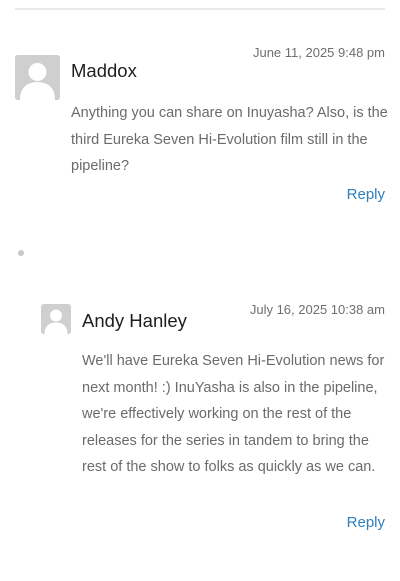  I want to click on divider, so click(200, 9).